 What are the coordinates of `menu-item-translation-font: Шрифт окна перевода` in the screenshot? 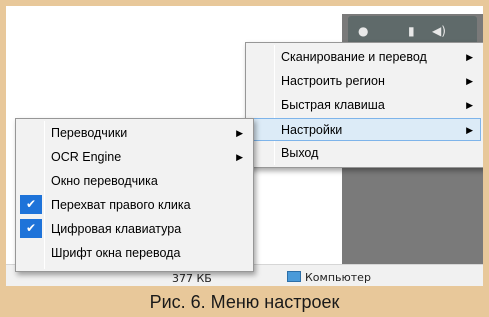 It's located at (134, 253).